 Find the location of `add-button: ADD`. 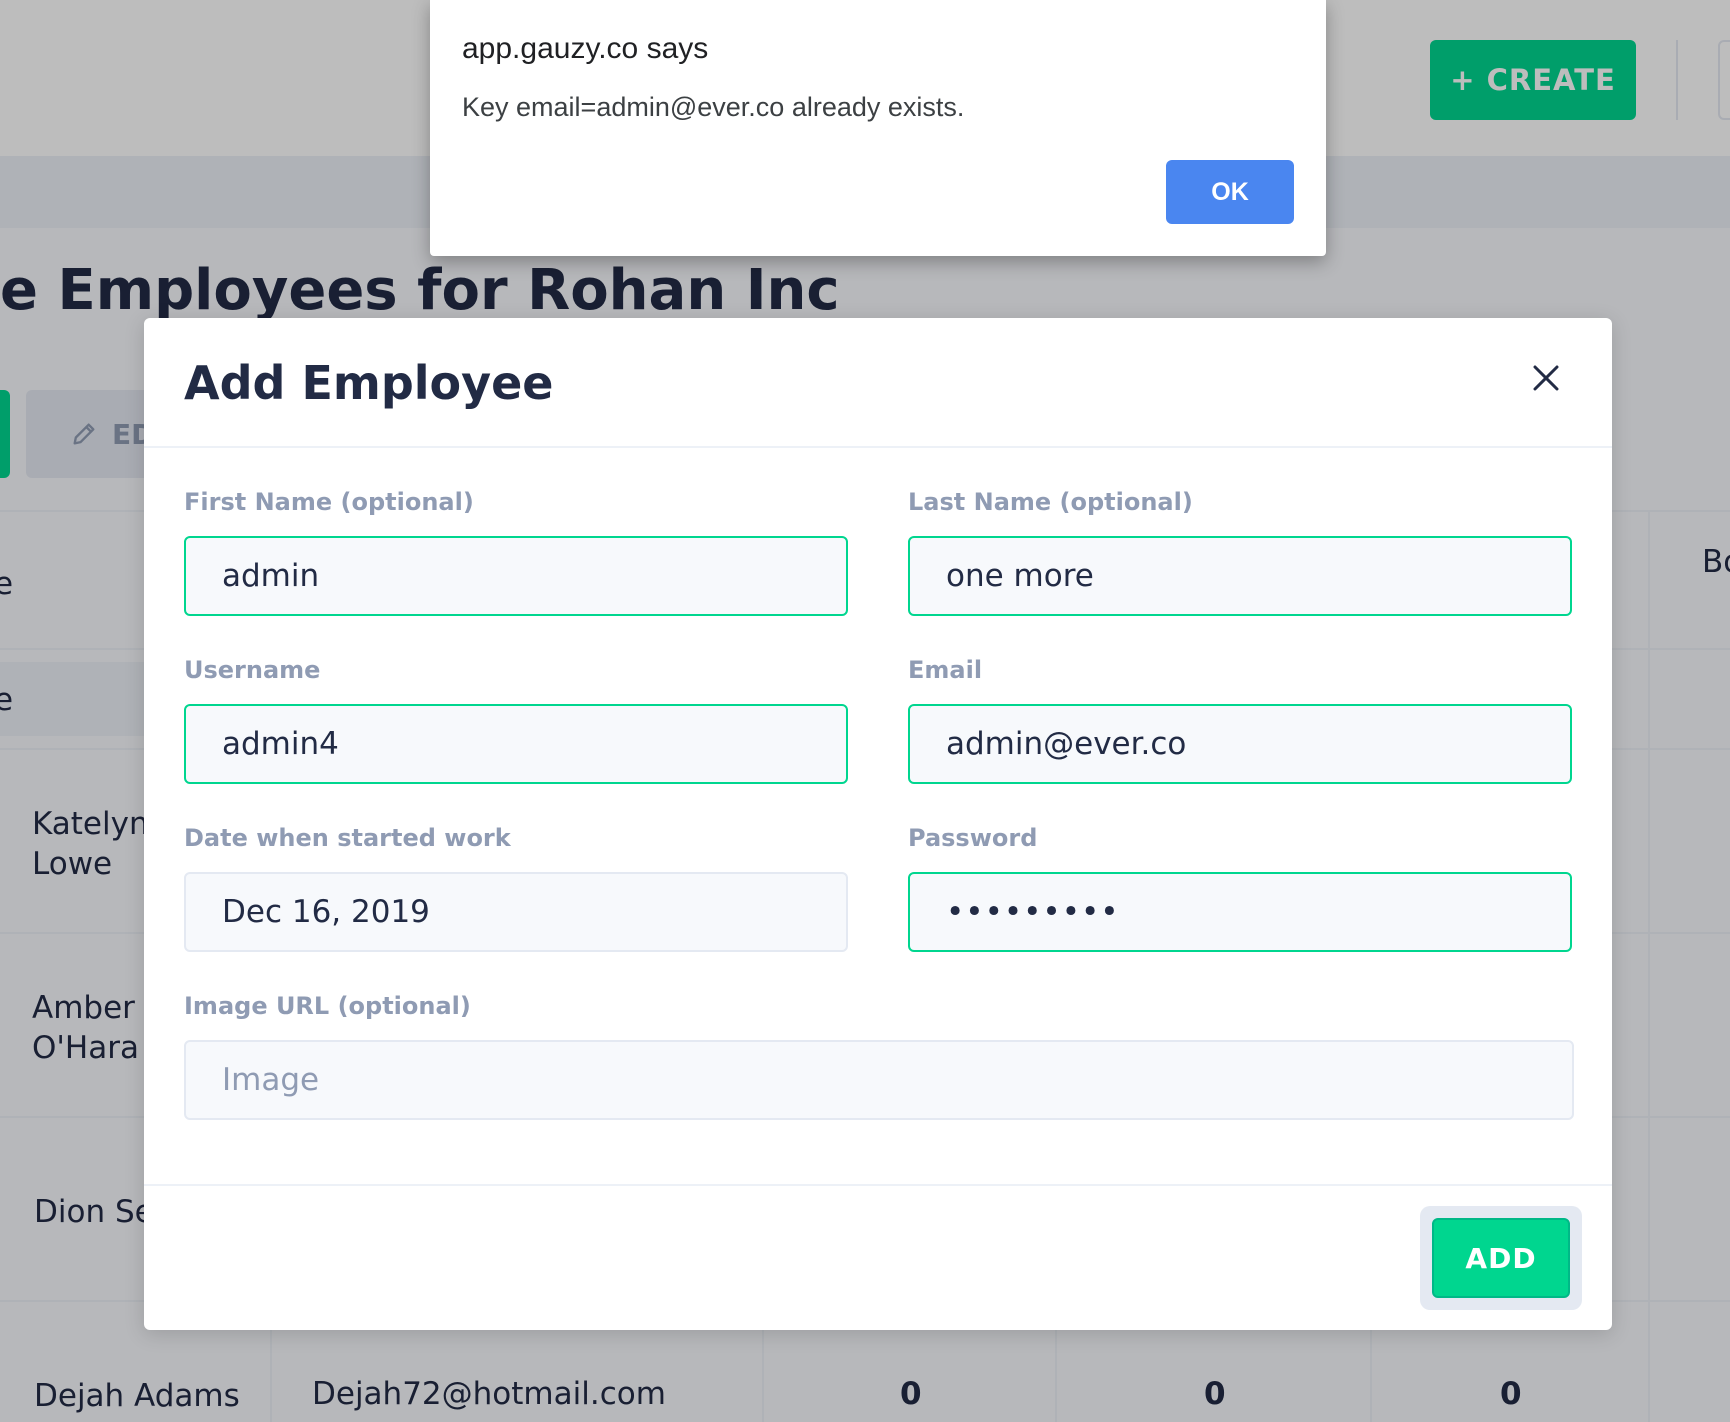

add-button: ADD is located at coordinates (1501, 1258).